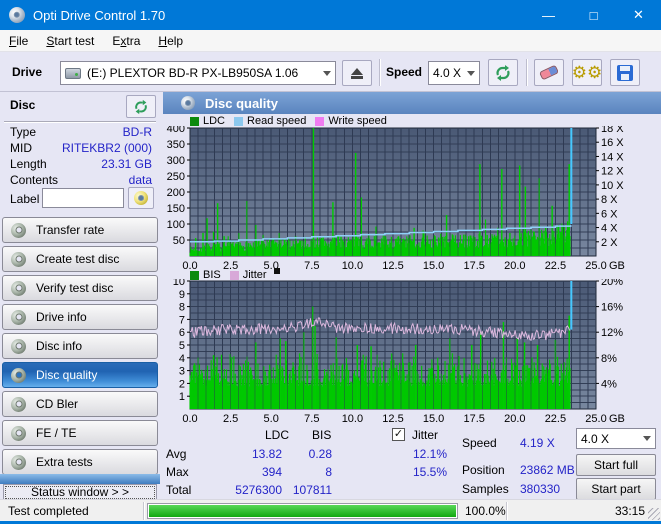 The image size is (661, 524). Describe the element at coordinates (595, 266) in the screenshot. I see `svg-text: 25.0` at that location.